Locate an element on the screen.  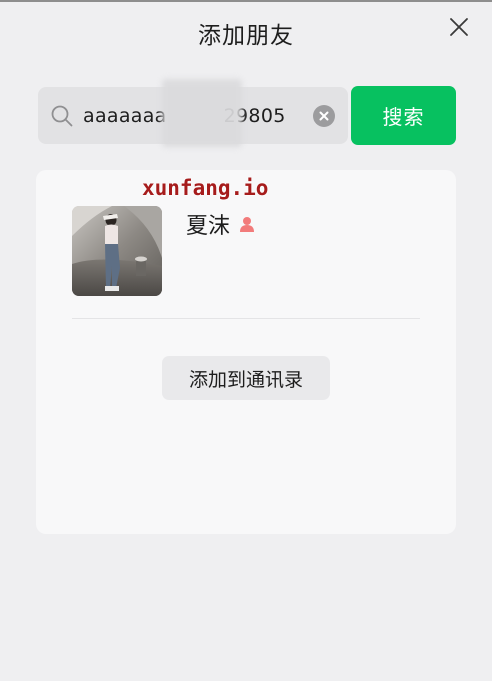
clear-search-button is located at coordinates (324, 116).